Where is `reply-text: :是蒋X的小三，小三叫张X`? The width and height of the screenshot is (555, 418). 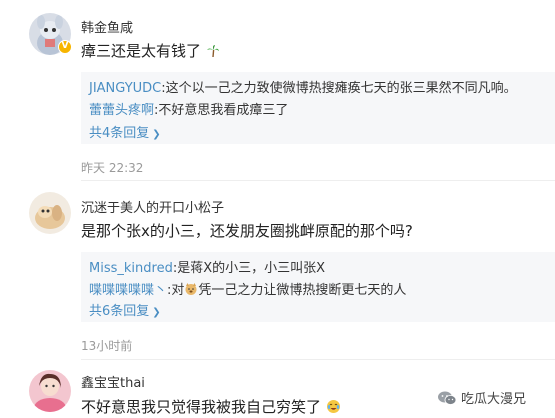
reply-text: :是蒋X的小三，小三叫张X is located at coordinates (249, 268).